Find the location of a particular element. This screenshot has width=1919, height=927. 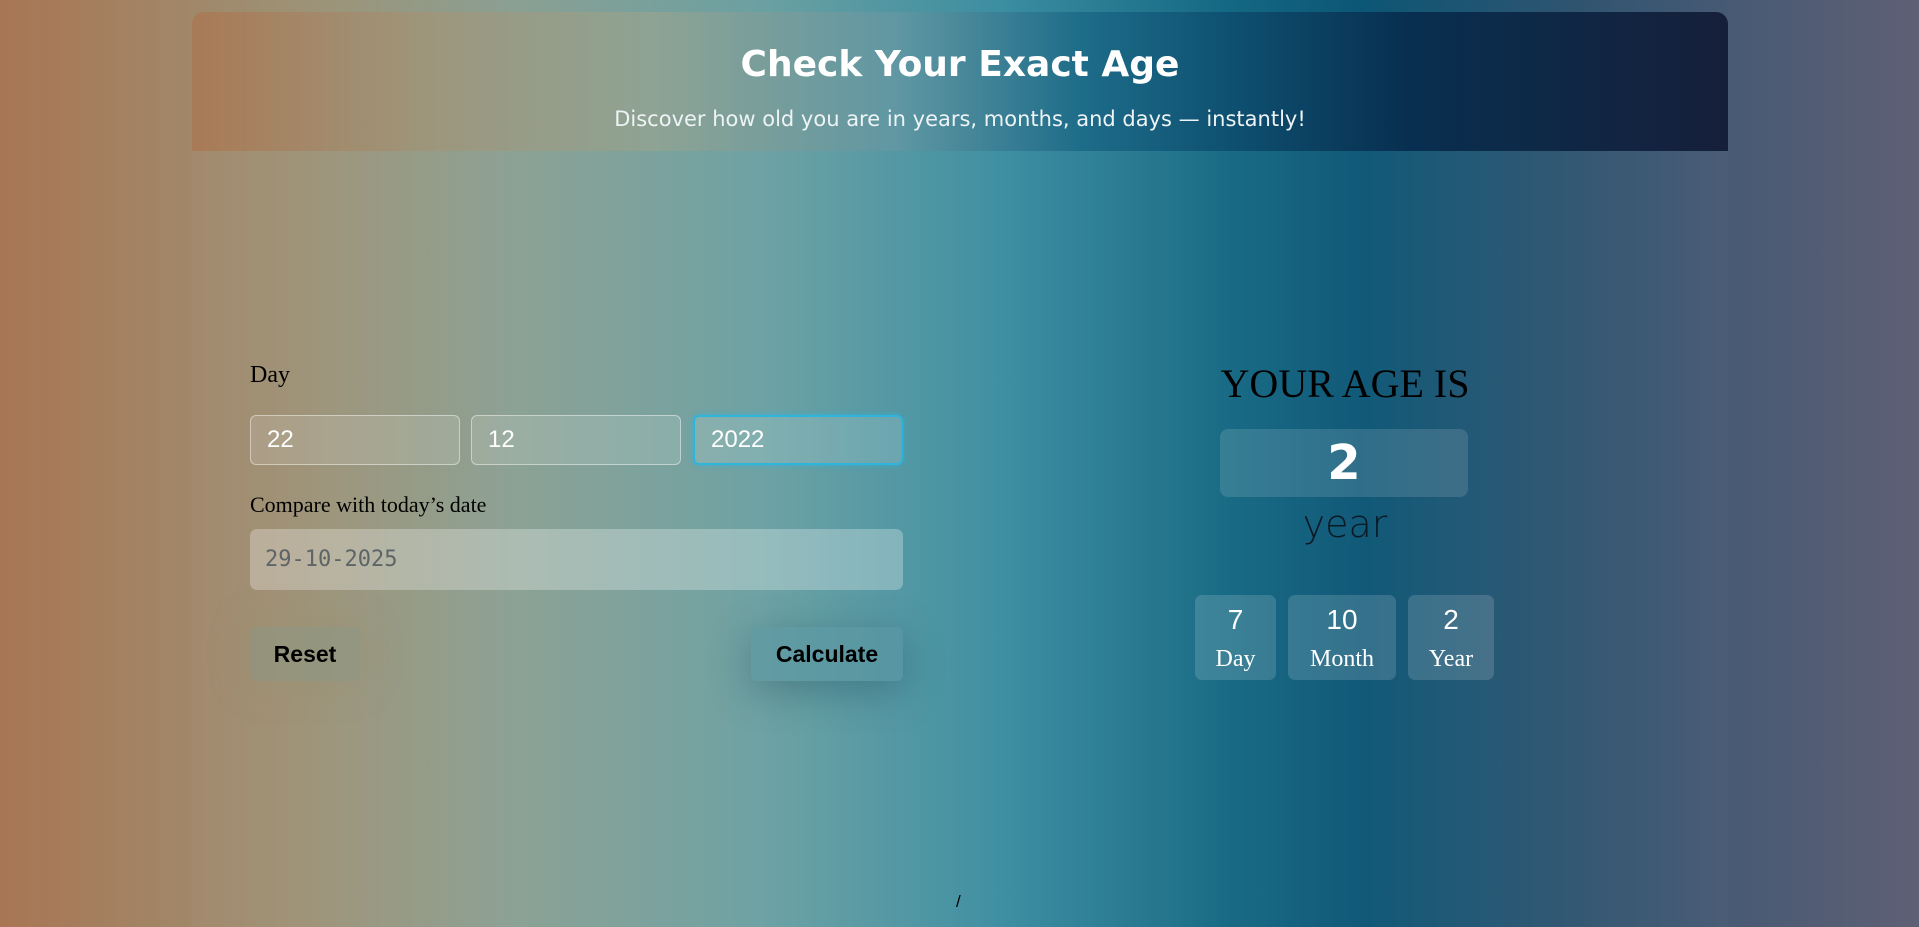

result-heading: YOUR AGE IS is located at coordinates (1345, 383).